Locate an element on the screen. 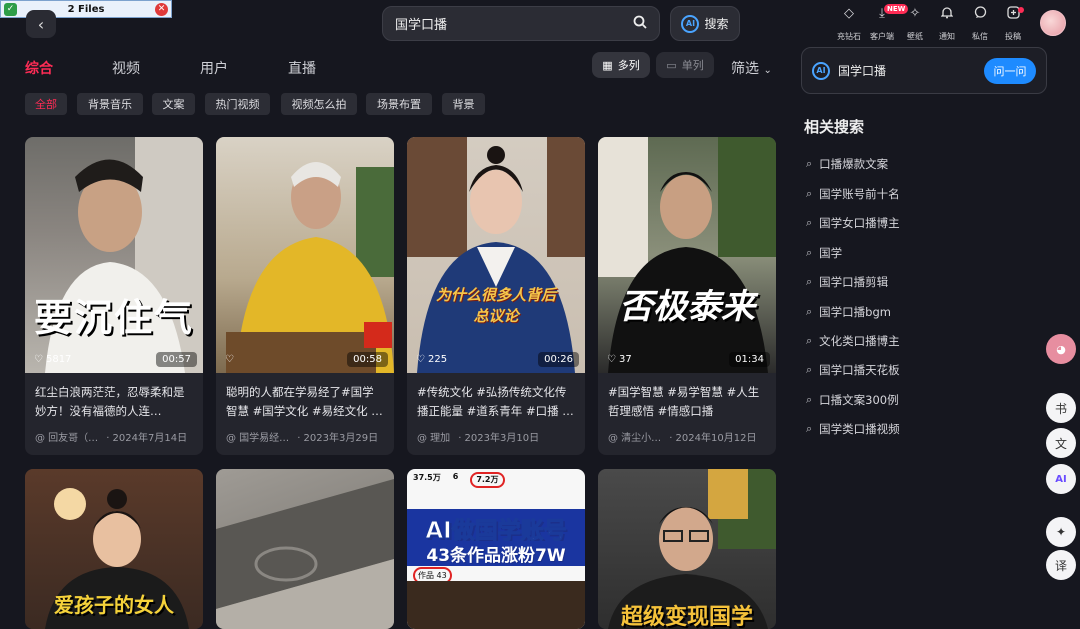  chat-icon is located at coordinates (980, 15).